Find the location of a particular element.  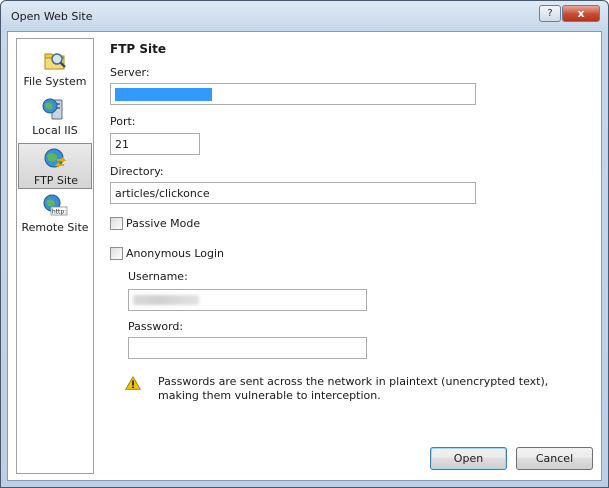

sidebar-item-ftp-site: FTP Site is located at coordinates (55, 166).